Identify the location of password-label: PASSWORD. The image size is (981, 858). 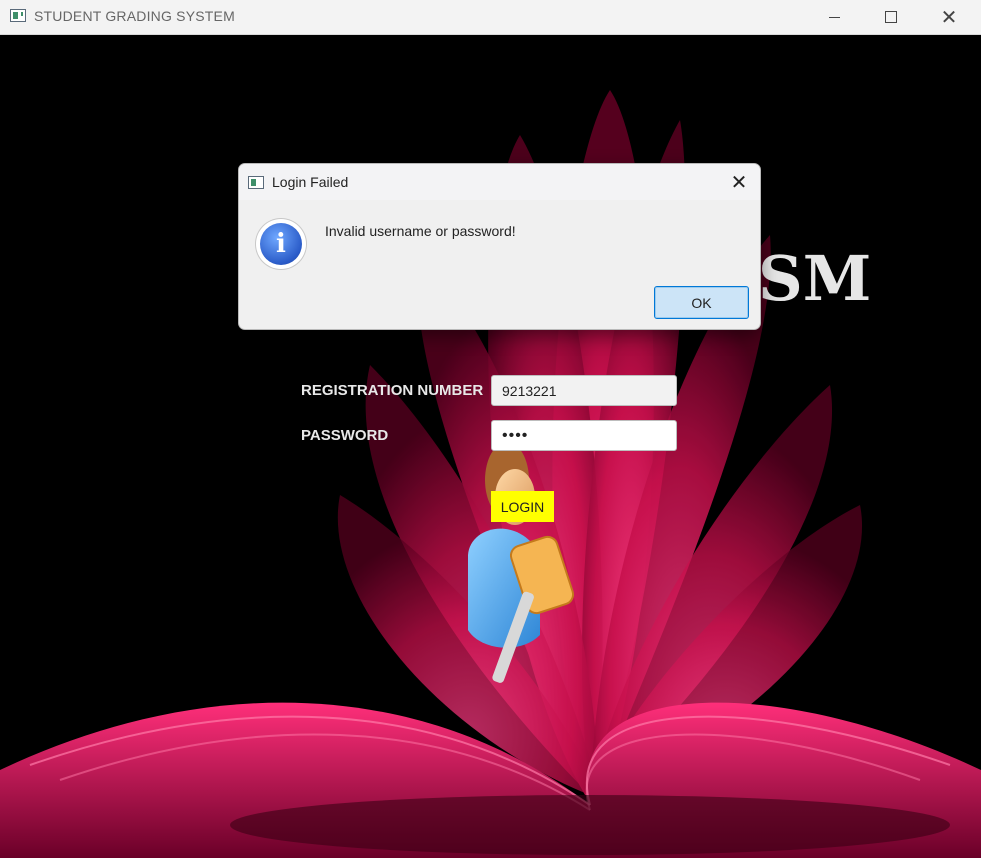
(345, 435).